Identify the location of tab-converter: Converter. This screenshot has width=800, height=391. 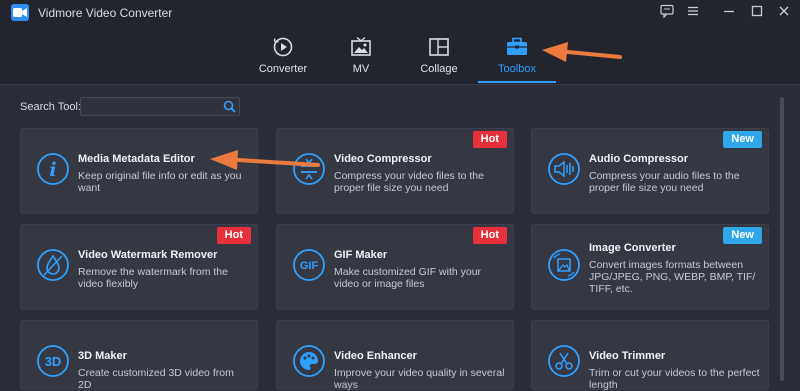
(283, 55).